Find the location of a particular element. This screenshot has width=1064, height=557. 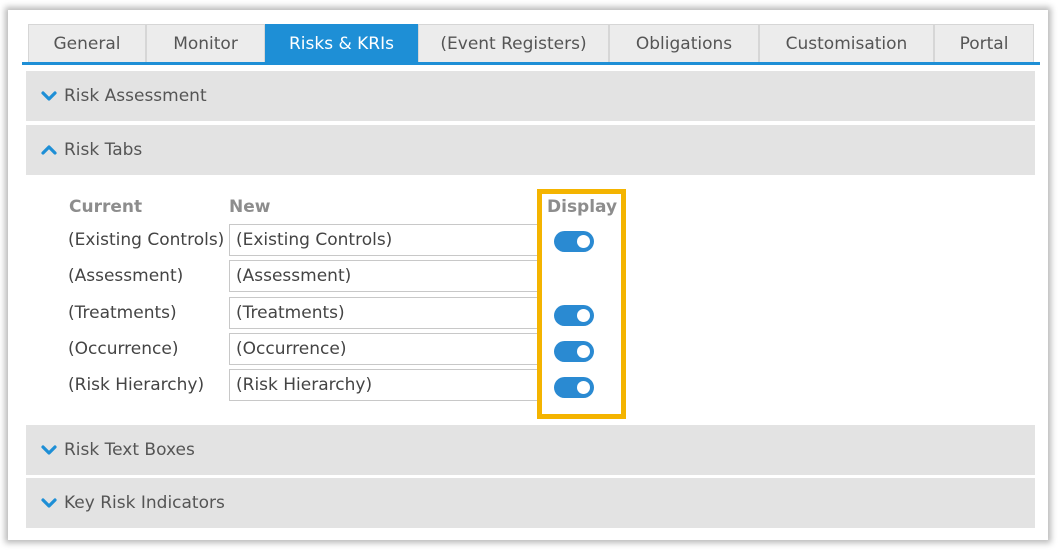

section-title: Risk Assessment is located at coordinates (135, 96).